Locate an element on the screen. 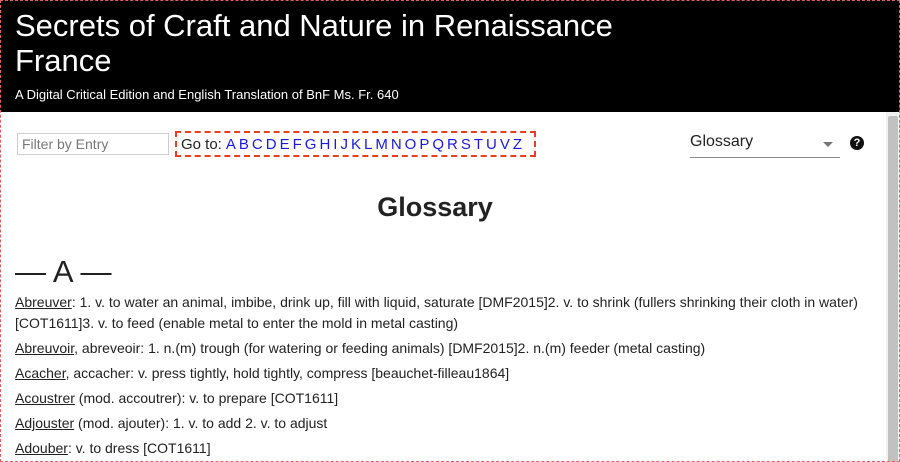 The width and height of the screenshot is (900, 462). glossary-term-link: Adjouster is located at coordinates (44, 423).